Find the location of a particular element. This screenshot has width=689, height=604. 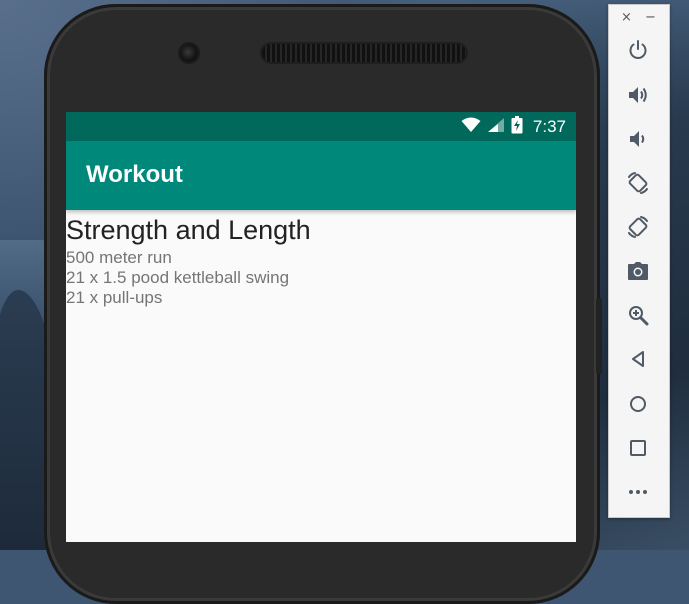

battery-charging-icon is located at coordinates (517, 127).